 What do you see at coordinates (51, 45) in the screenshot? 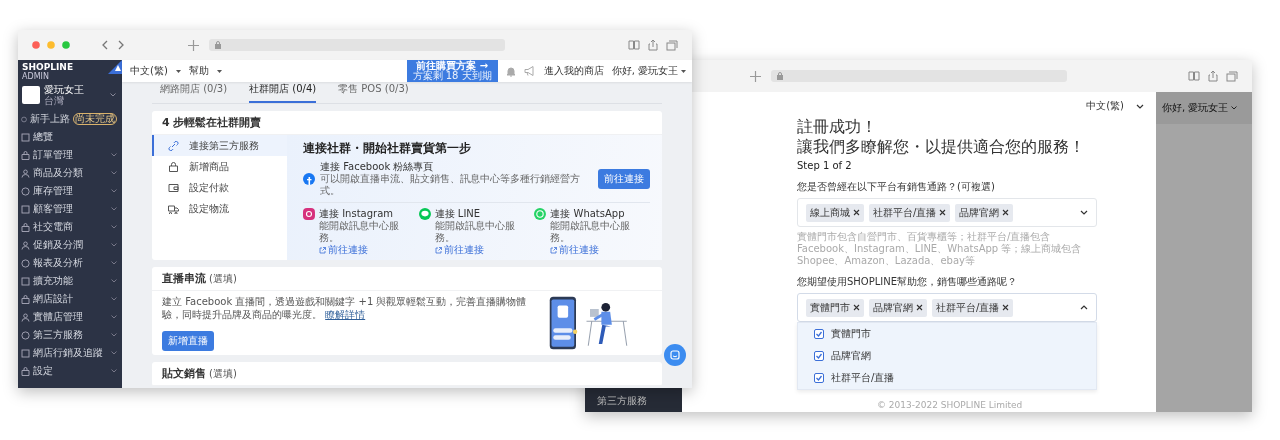
I see `window-controls-icon` at bounding box center [51, 45].